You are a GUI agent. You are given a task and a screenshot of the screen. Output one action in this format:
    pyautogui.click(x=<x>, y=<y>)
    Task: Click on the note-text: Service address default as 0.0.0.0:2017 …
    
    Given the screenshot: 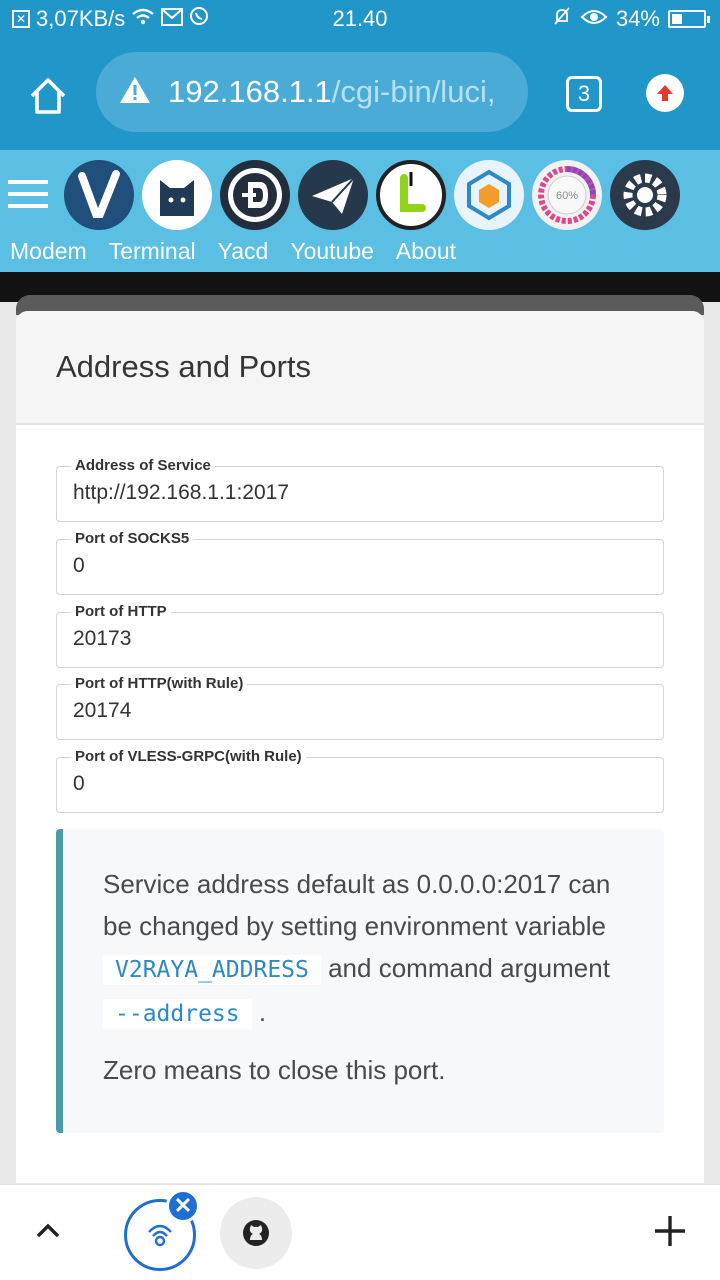 What is the action you would take?
    pyautogui.click(x=357, y=905)
    